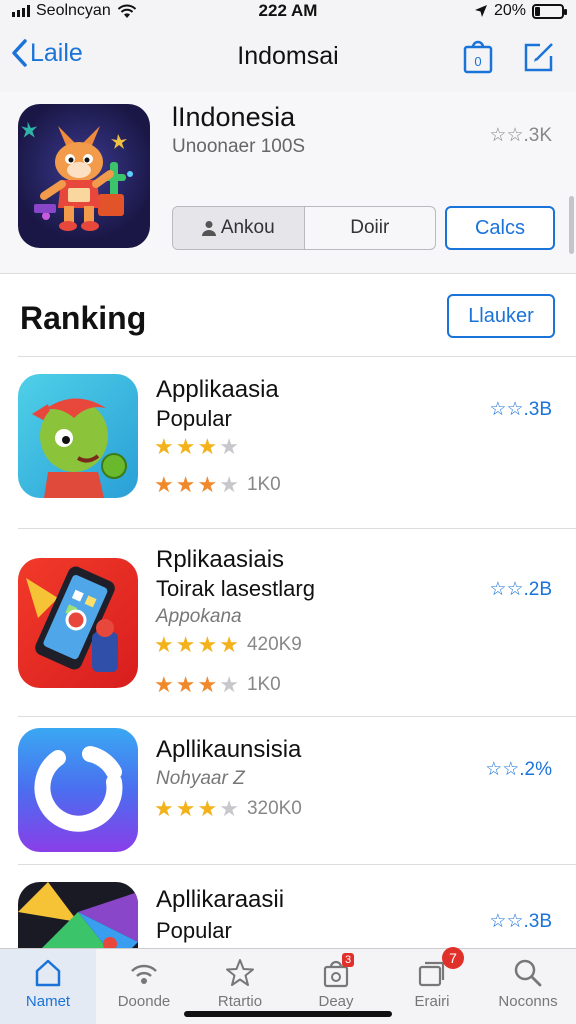 This screenshot has width=576, height=1024. Describe the element at coordinates (509, 10) in the screenshot. I see `battery-percent: 20%` at that location.